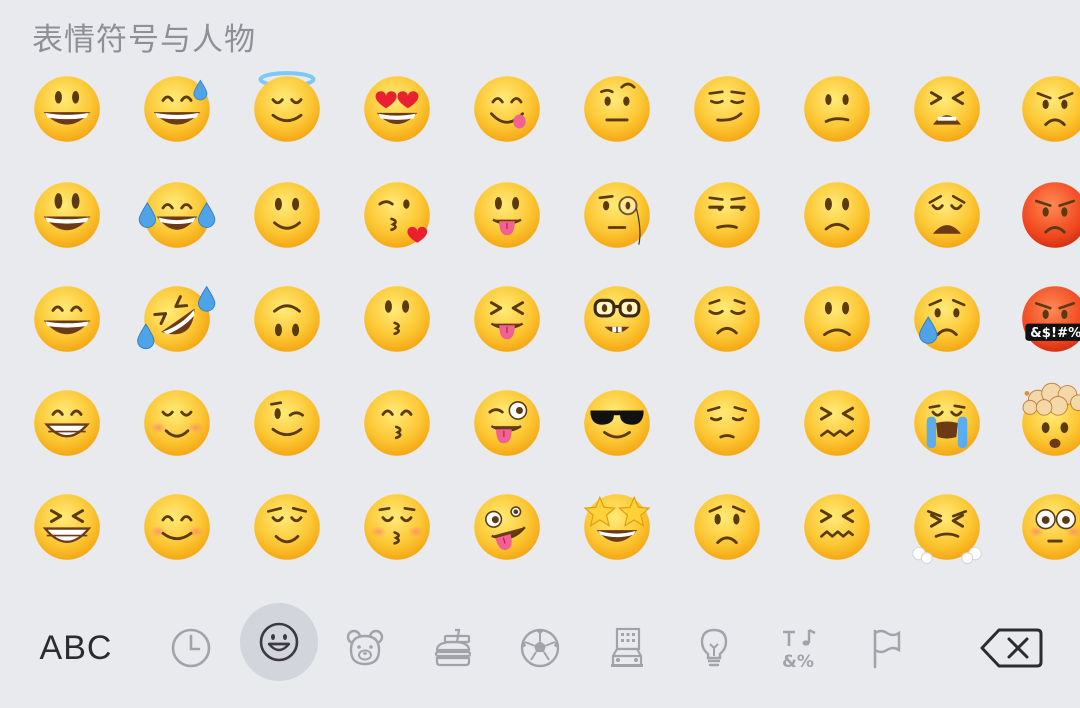  What do you see at coordinates (1048, 422) in the screenshot?
I see `exploding-head-emoji` at bounding box center [1048, 422].